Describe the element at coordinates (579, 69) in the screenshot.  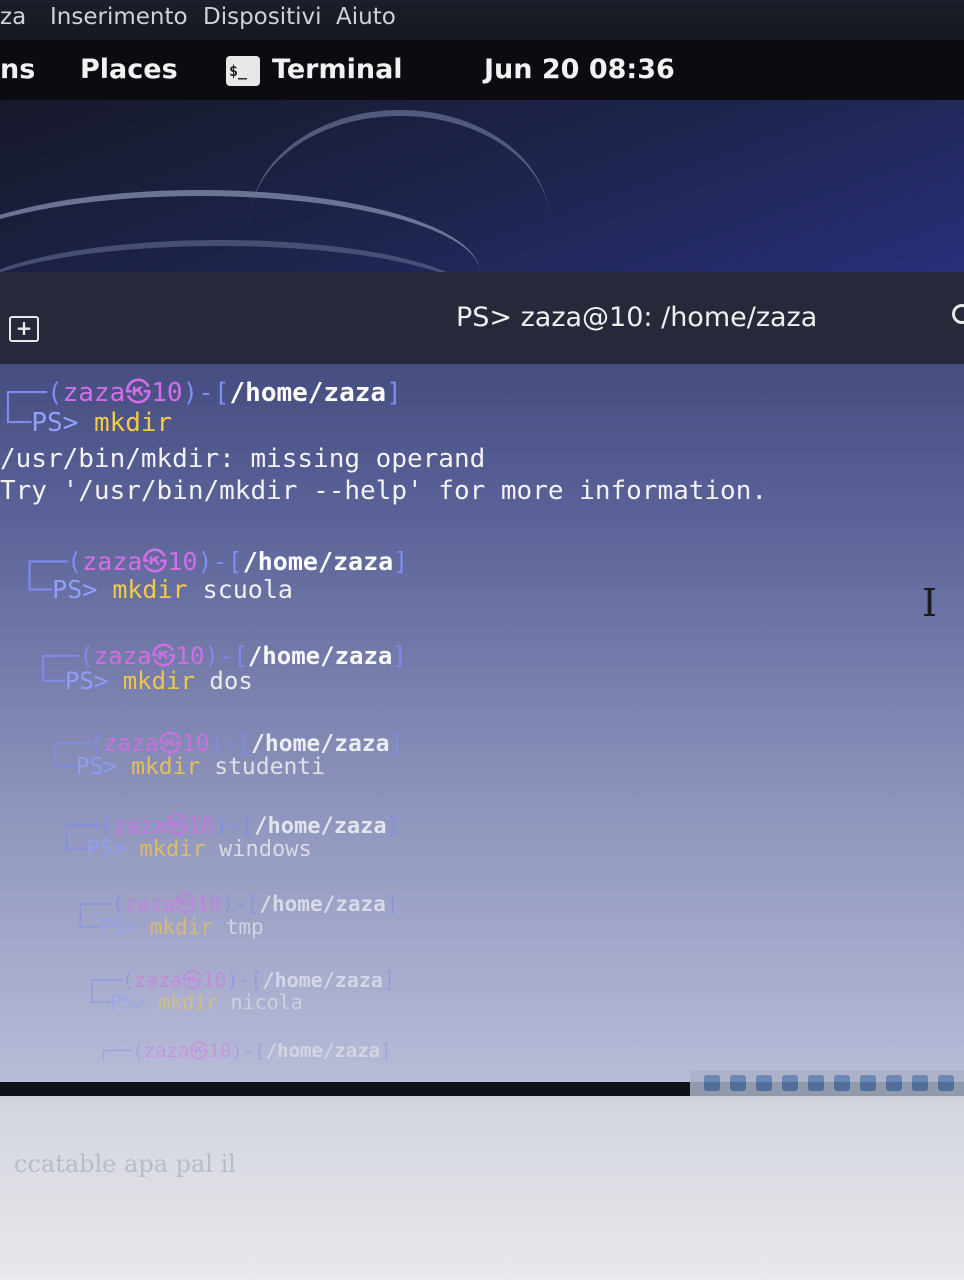
I see `clock: Jun 20 08:36` at that location.